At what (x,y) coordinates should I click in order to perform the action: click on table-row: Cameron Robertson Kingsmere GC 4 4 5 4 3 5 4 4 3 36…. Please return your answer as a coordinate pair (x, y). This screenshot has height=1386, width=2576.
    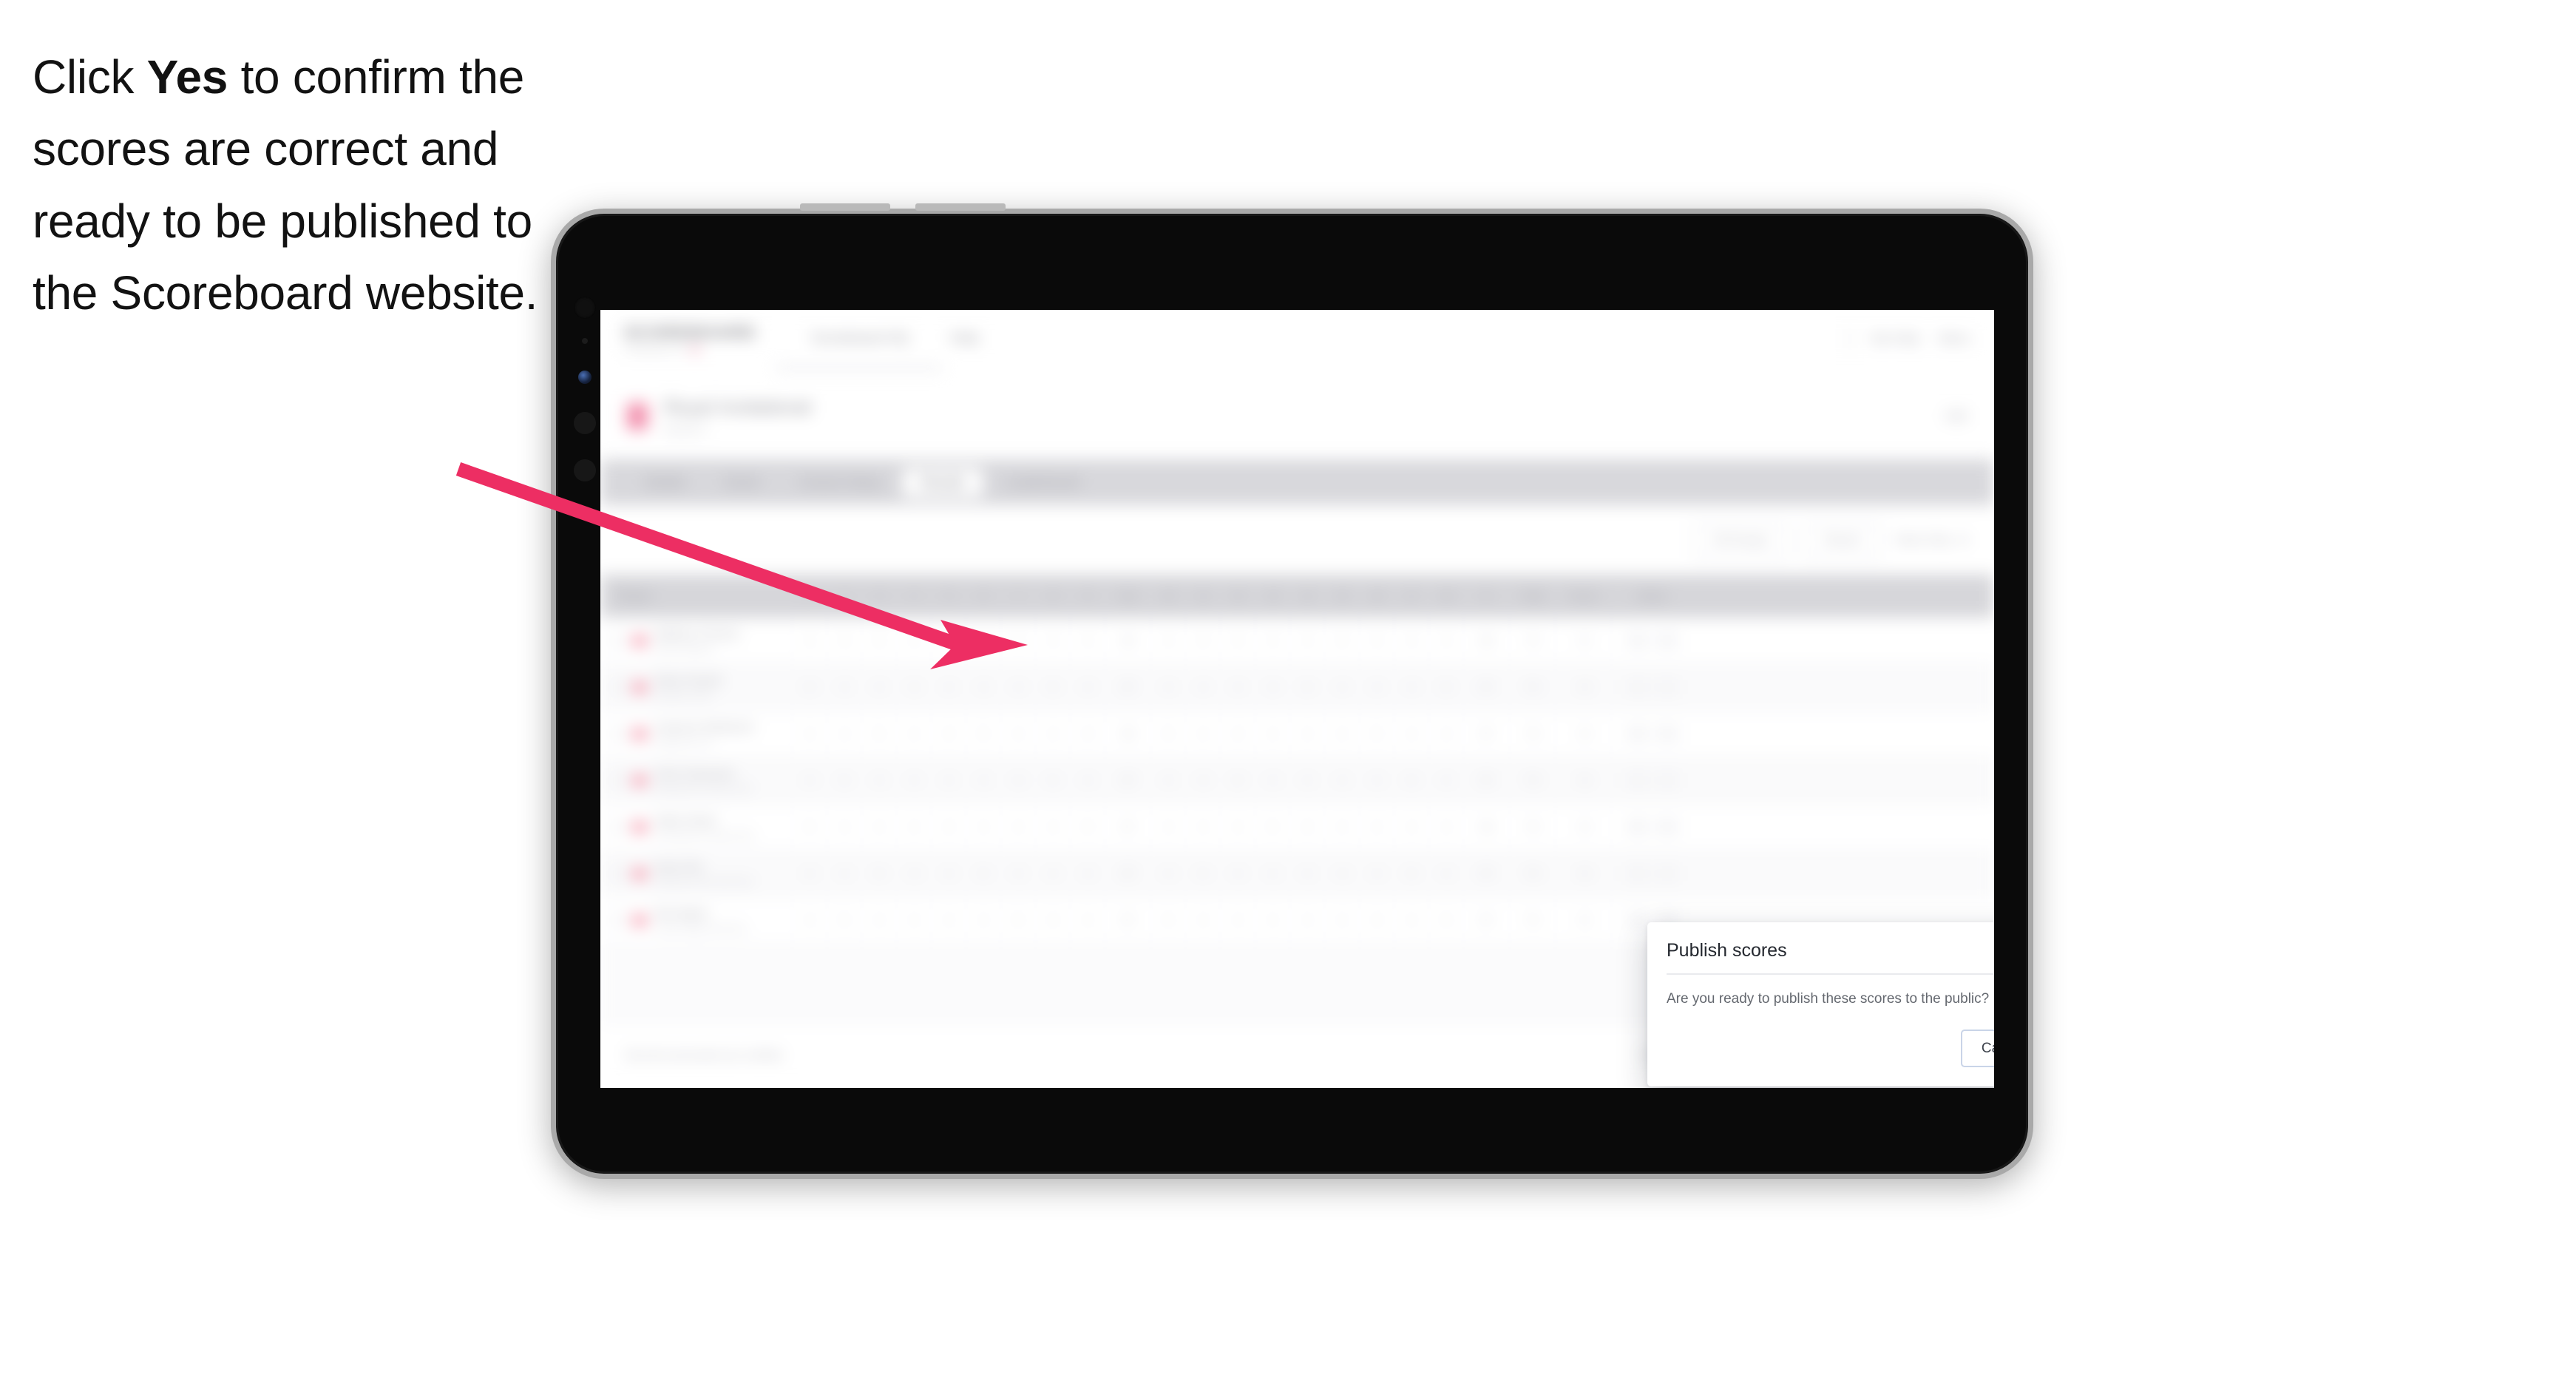
    Looking at the image, I should click on (1297, 734).